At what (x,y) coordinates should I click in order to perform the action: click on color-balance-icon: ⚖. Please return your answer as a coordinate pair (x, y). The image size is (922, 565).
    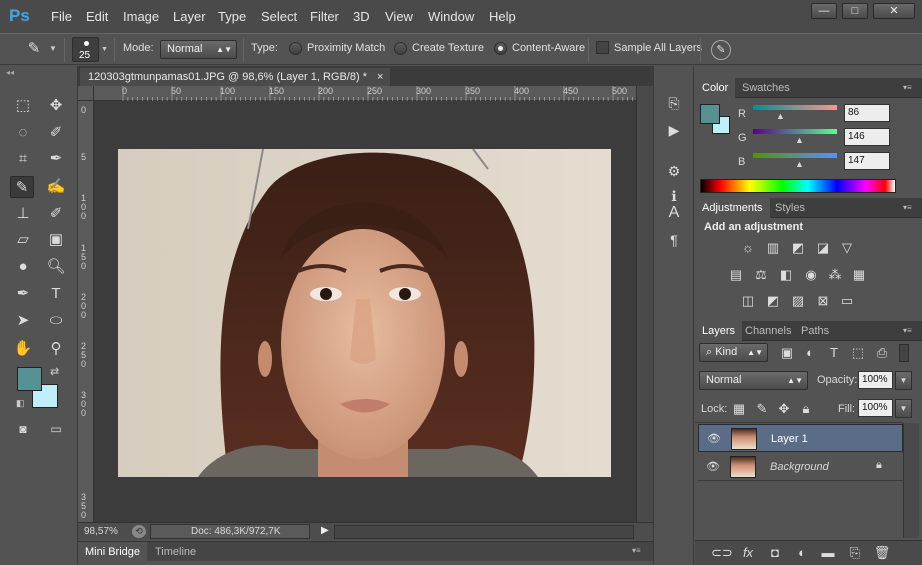
    Looking at the image, I should click on (761, 275).